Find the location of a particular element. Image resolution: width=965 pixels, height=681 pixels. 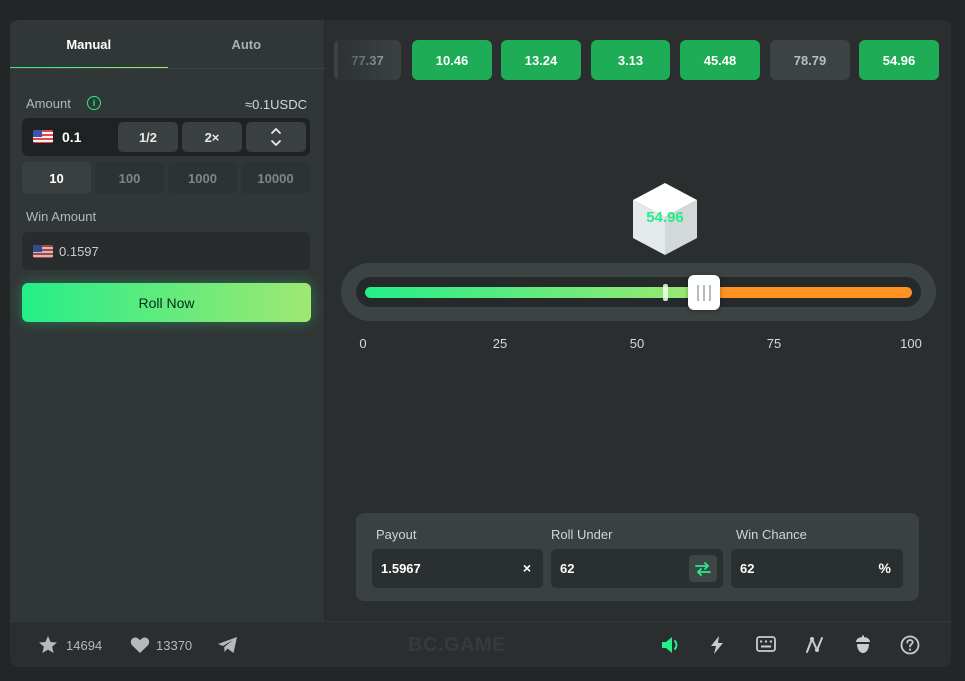

tab-manual: Manual is located at coordinates (89, 44).